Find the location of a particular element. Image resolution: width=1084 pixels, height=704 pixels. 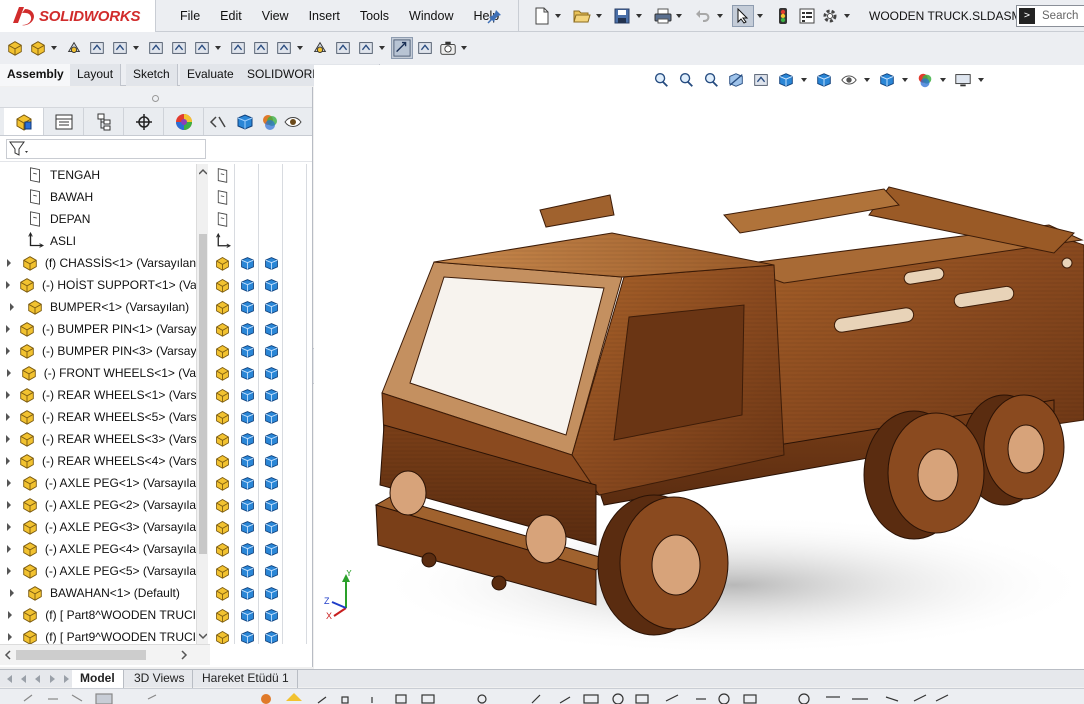

move-component-icon is located at coordinates (179, 48).